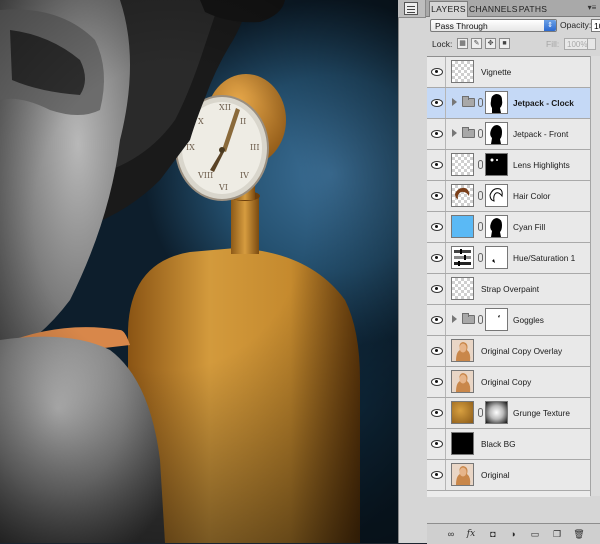 This screenshot has width=600, height=544. Describe the element at coordinates (535, 534) in the screenshot. I see `new-group-icon: ▭` at that location.